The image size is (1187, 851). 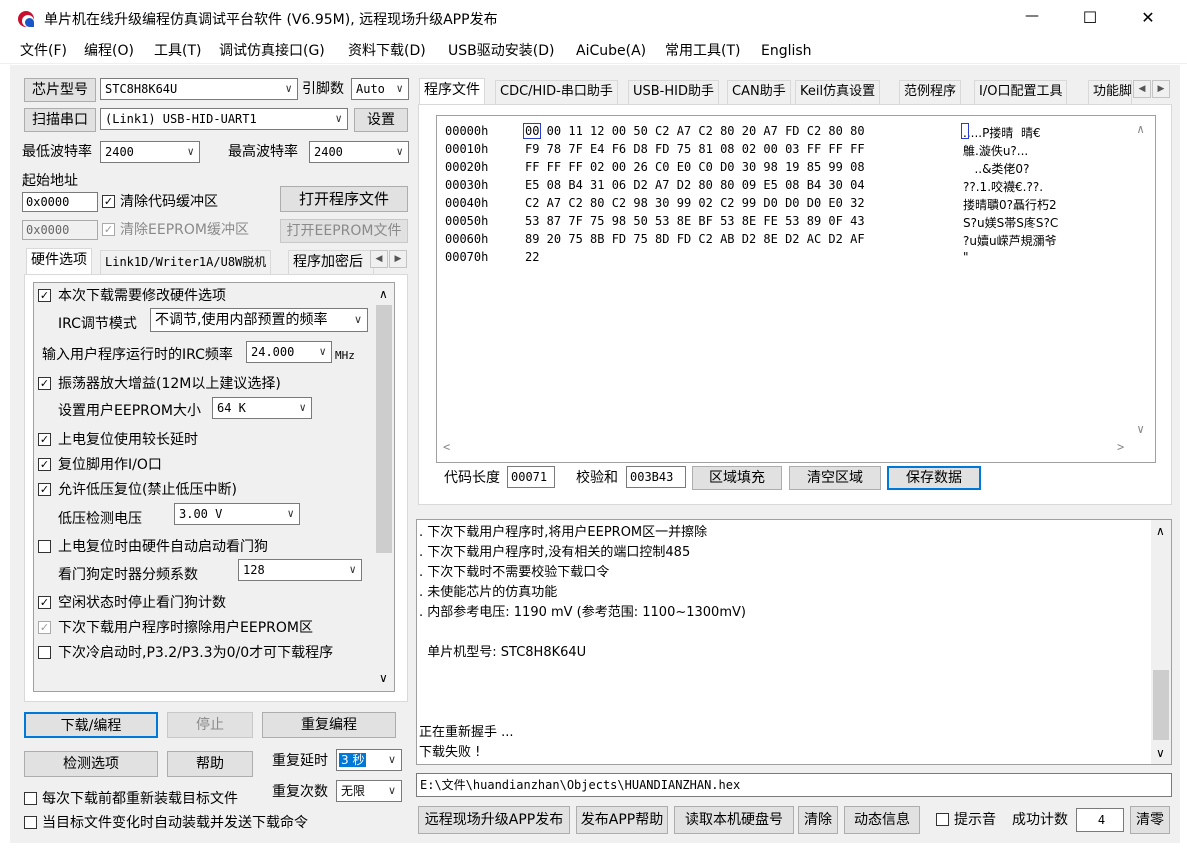 I want to click on wdt-div-select: 128 ∨, so click(x=300, y=570).